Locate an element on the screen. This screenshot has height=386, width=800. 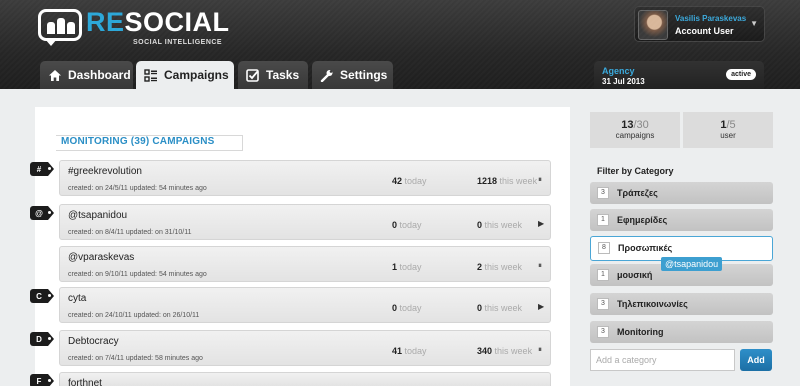
campaign-tag-hashtag: # is located at coordinates (42, 169).